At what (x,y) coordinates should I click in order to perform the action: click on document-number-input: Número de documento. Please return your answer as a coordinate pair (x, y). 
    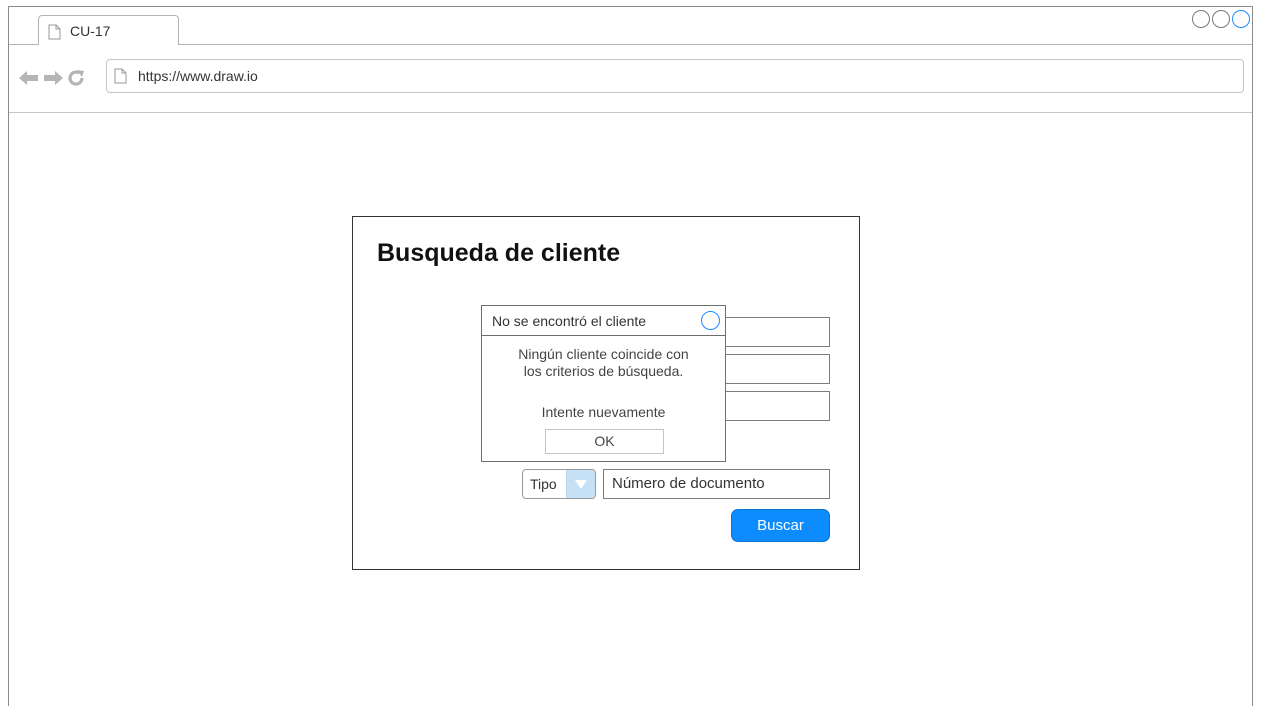
    Looking at the image, I should click on (716, 484).